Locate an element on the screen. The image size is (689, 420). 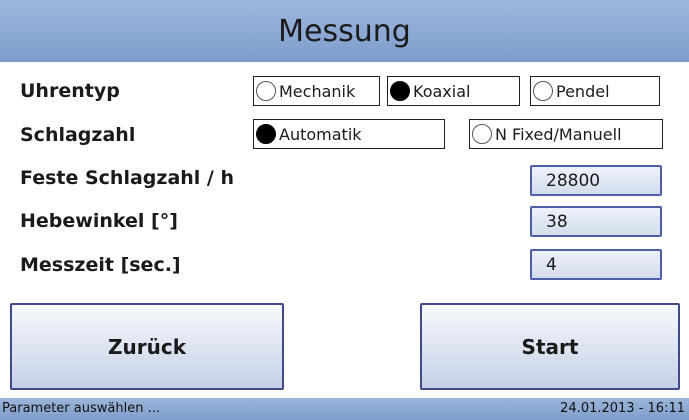
radio-n-fixed-manuell: N Fixed/Manuell is located at coordinates (566, 134).